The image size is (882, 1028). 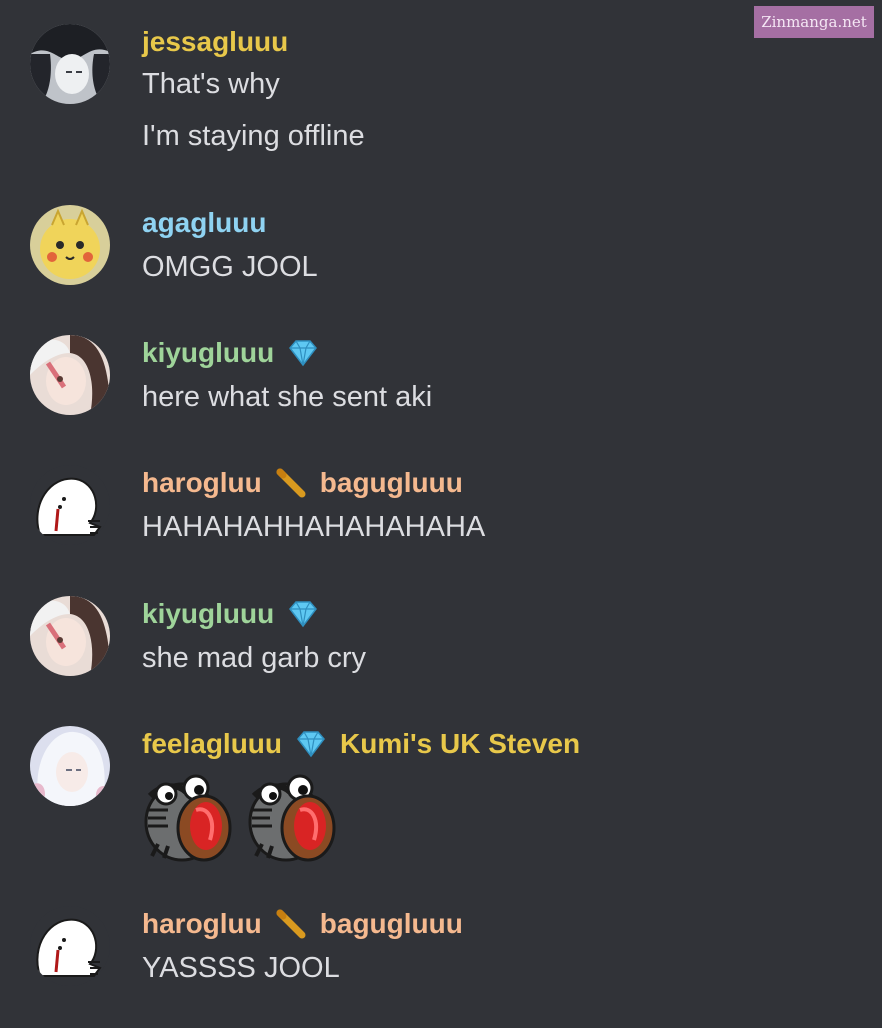 I want to click on message-text: That's why, so click(x=211, y=84).